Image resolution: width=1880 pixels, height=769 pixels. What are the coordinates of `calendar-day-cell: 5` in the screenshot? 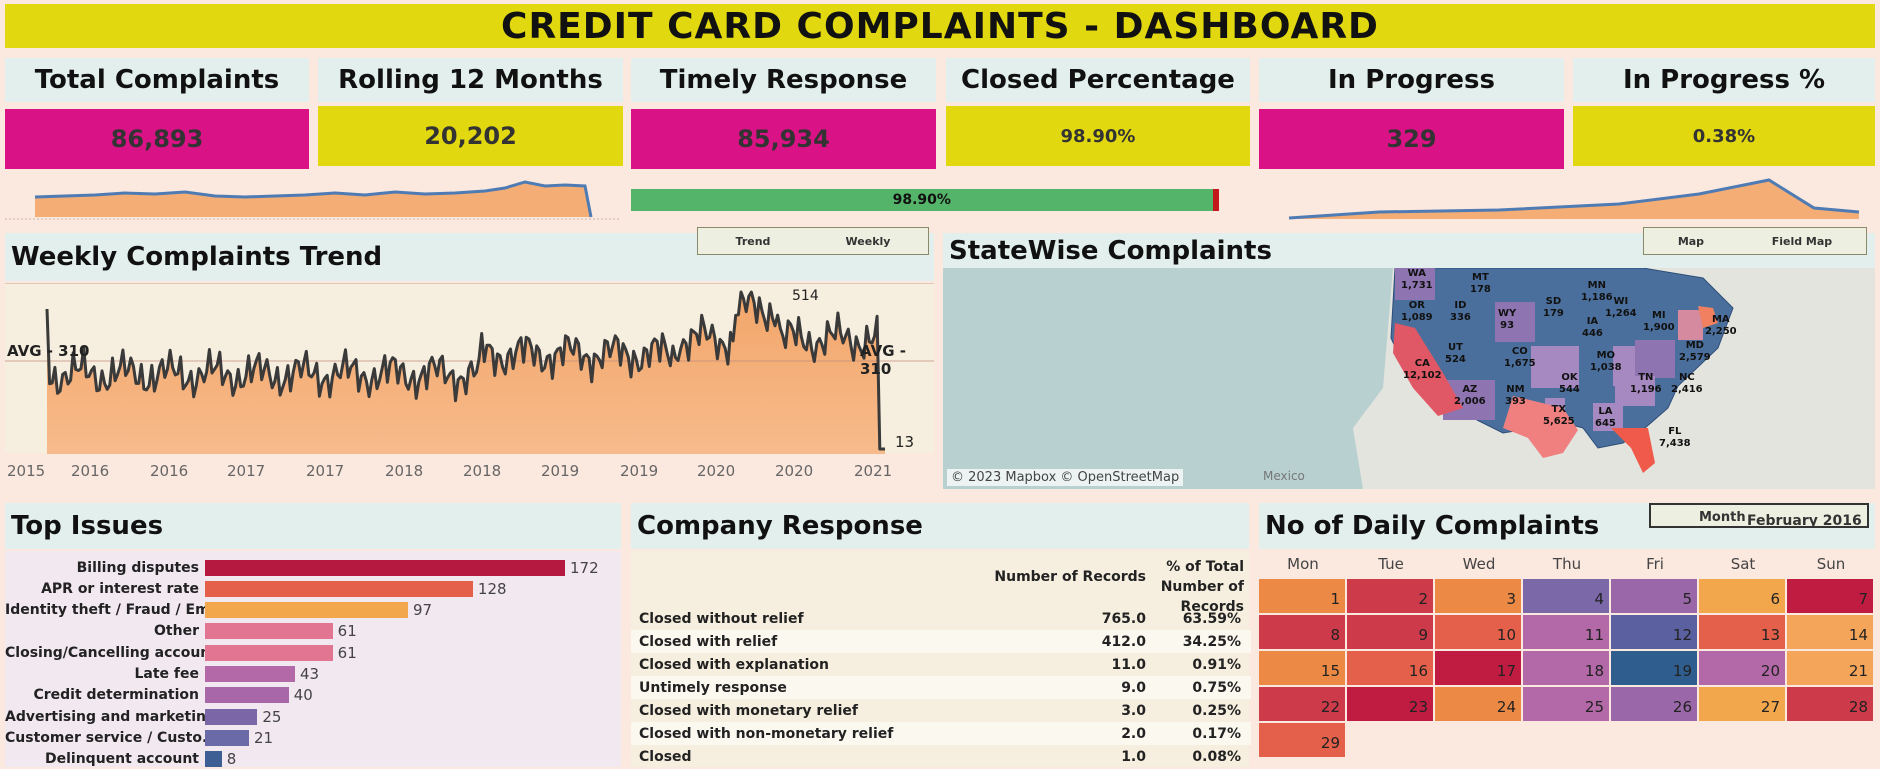 It's located at (1654, 596).